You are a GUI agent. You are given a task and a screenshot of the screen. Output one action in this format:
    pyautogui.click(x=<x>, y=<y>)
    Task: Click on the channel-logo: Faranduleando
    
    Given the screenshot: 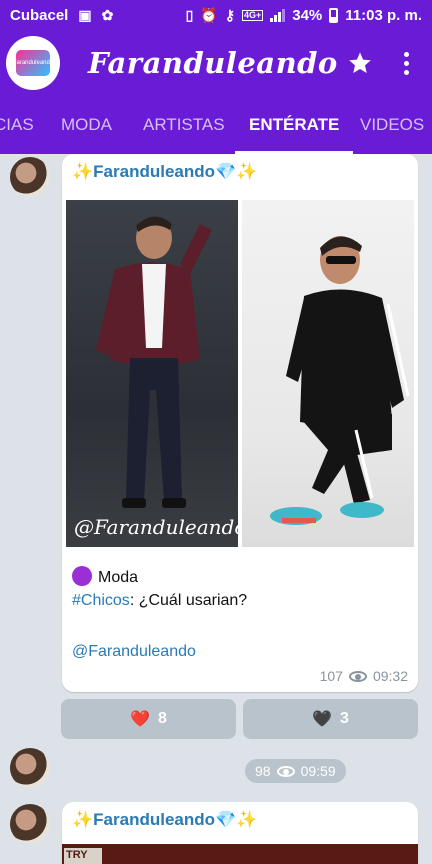 What is the action you would take?
    pyautogui.click(x=33, y=63)
    